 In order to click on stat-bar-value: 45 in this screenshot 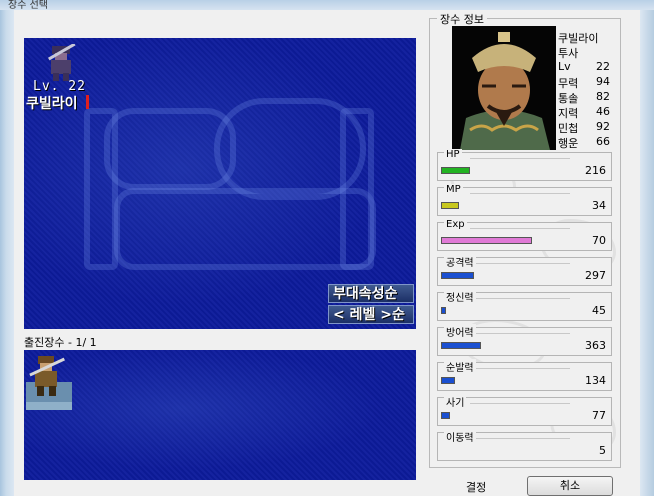, I will do `click(599, 310)`.